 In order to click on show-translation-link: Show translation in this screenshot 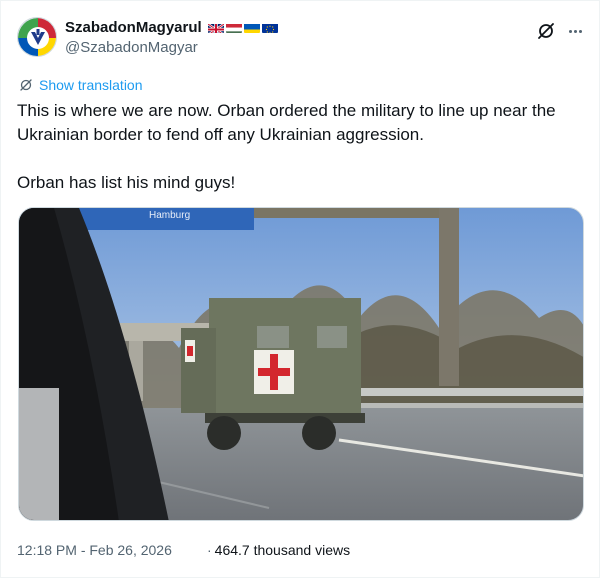, I will do `click(81, 85)`.